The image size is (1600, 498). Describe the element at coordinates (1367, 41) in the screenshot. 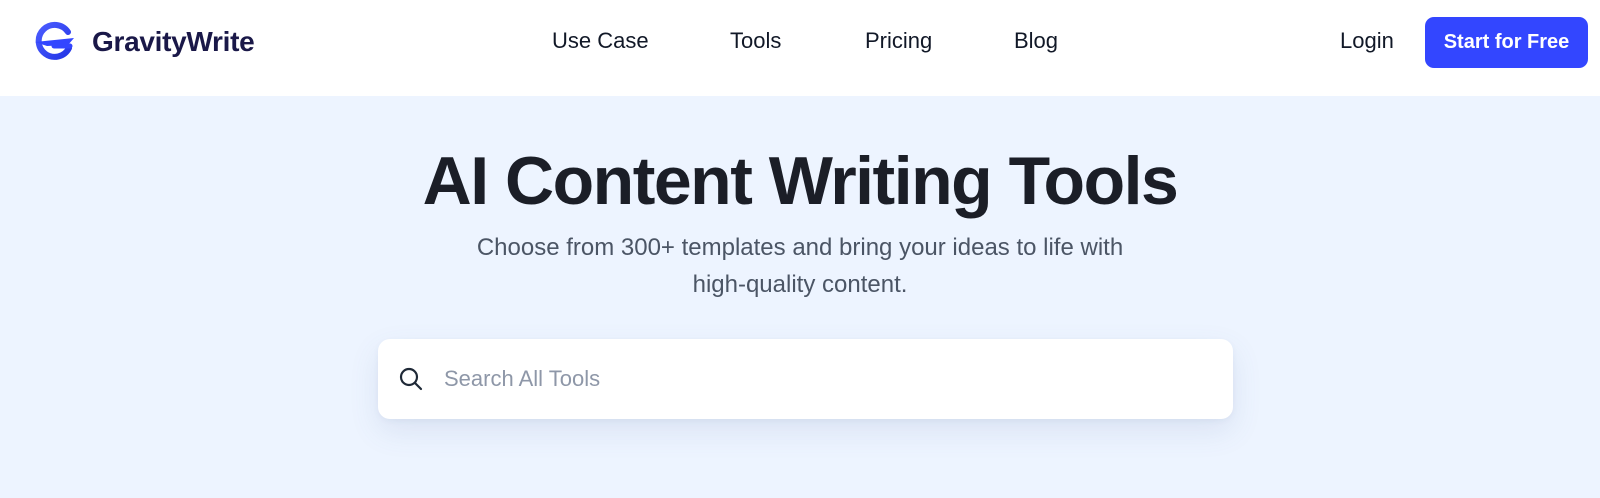

I see `login-link: Login` at that location.